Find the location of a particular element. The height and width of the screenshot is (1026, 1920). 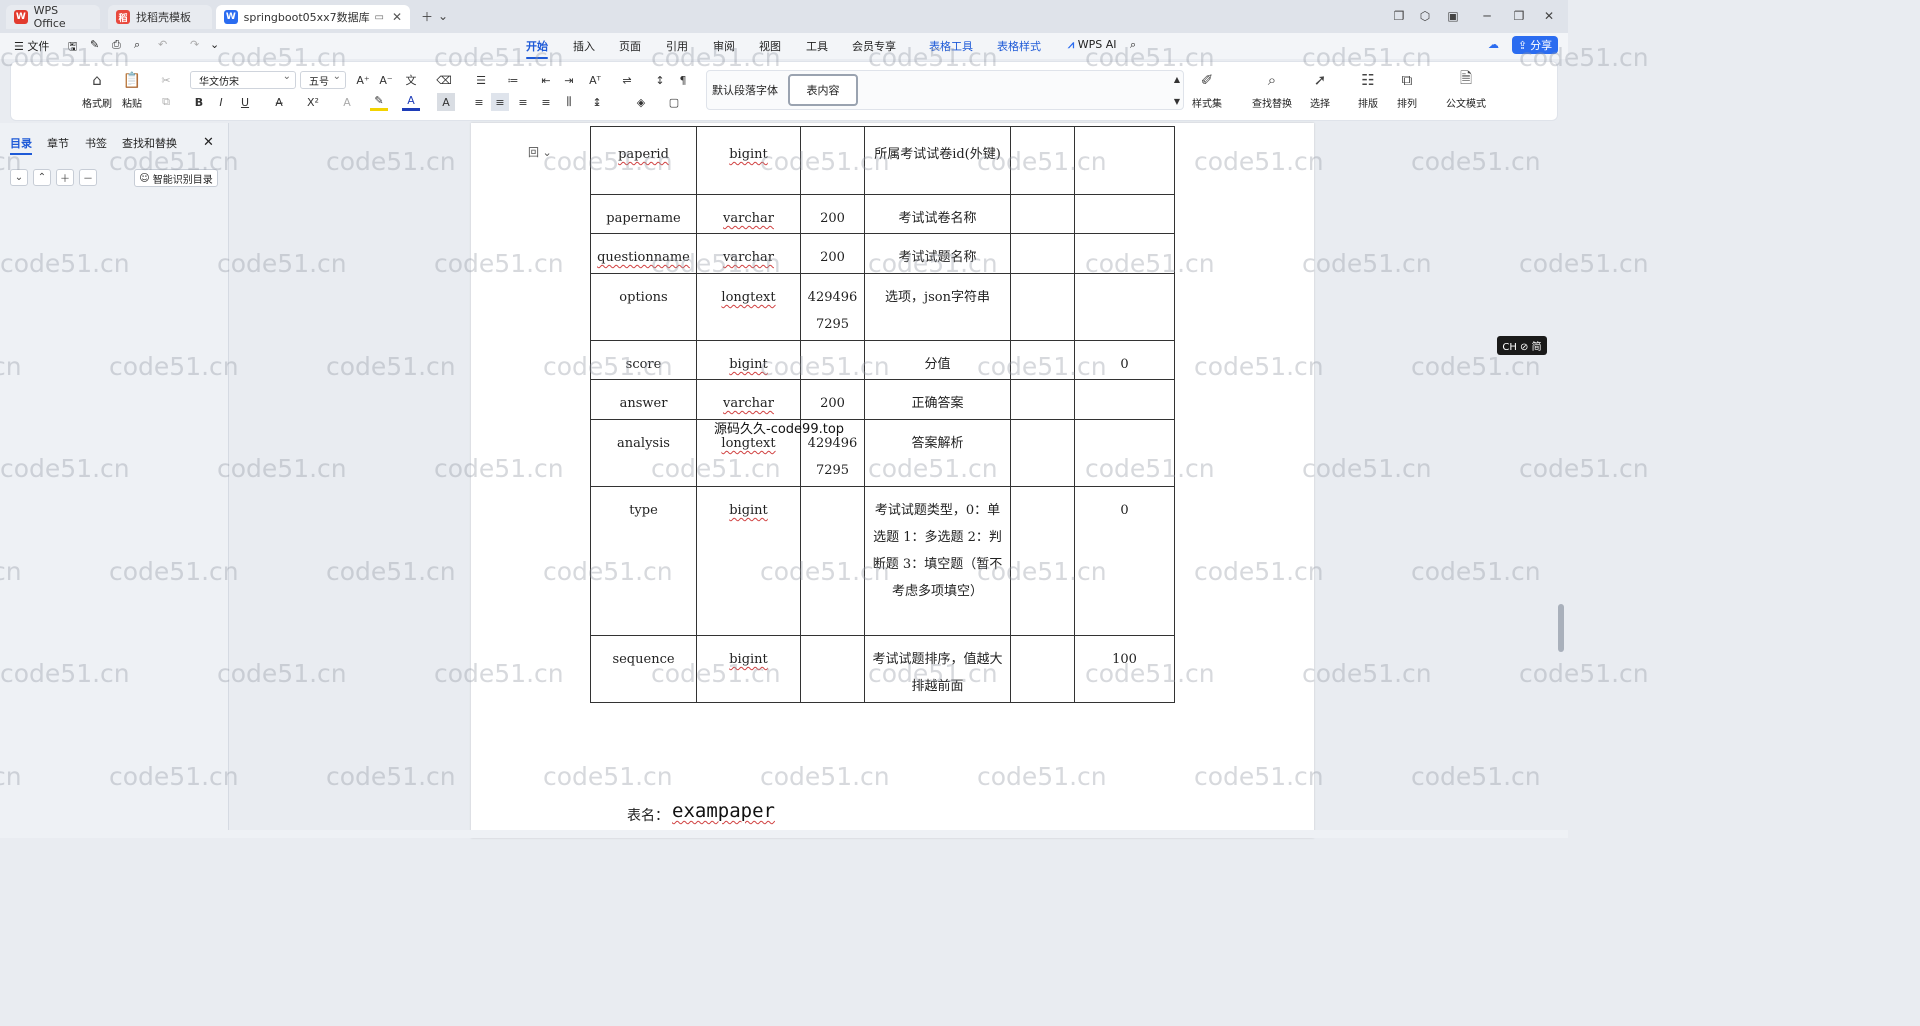

strikethrough-icon: A̶ is located at coordinates (279, 102).